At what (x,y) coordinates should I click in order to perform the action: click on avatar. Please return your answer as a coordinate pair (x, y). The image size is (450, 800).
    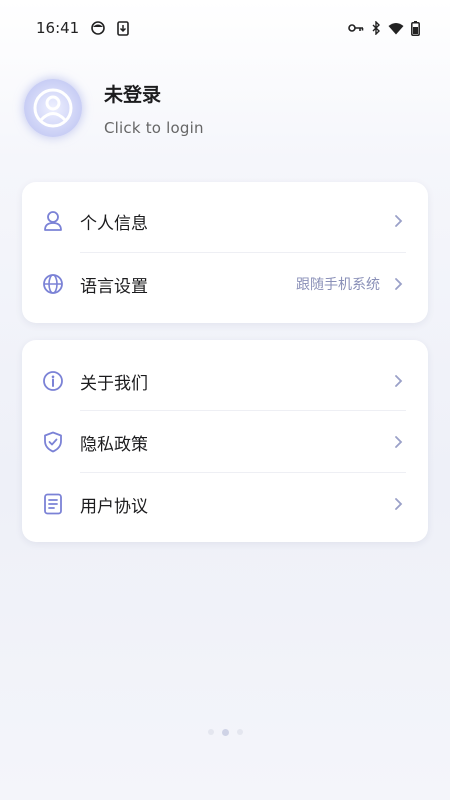
    Looking at the image, I should click on (53, 108).